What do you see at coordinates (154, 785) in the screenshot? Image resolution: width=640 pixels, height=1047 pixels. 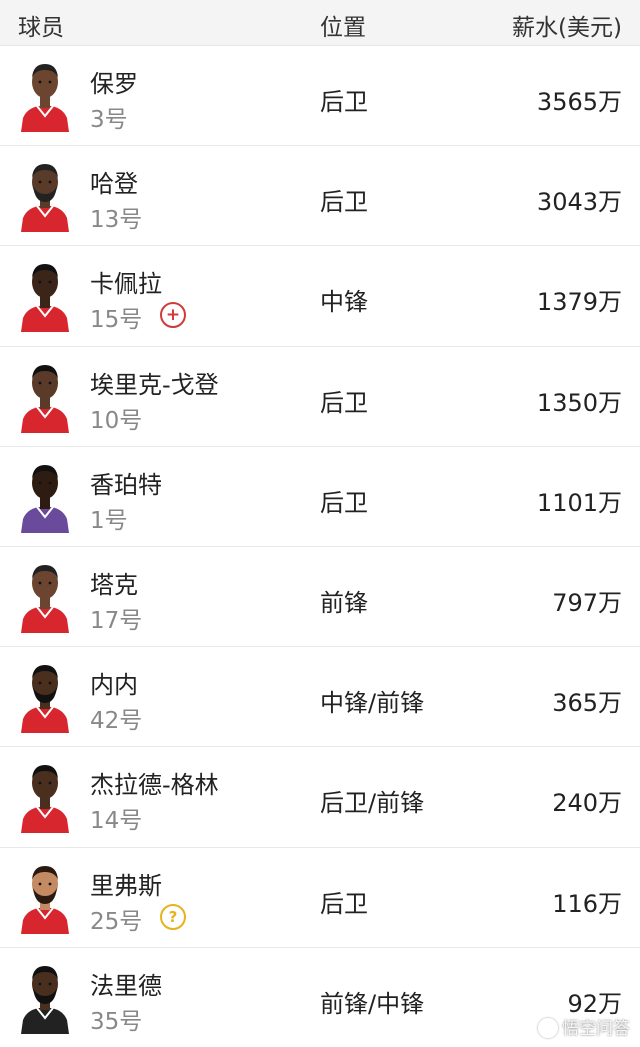 I see `player-name: 杰拉德-格林` at bounding box center [154, 785].